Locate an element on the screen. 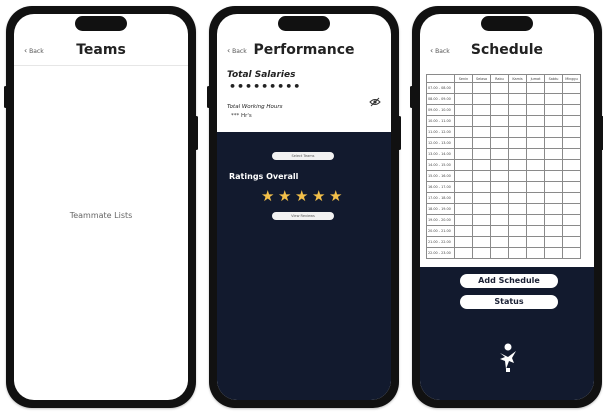 The image size is (603, 412). status-button: Status is located at coordinates (509, 302).